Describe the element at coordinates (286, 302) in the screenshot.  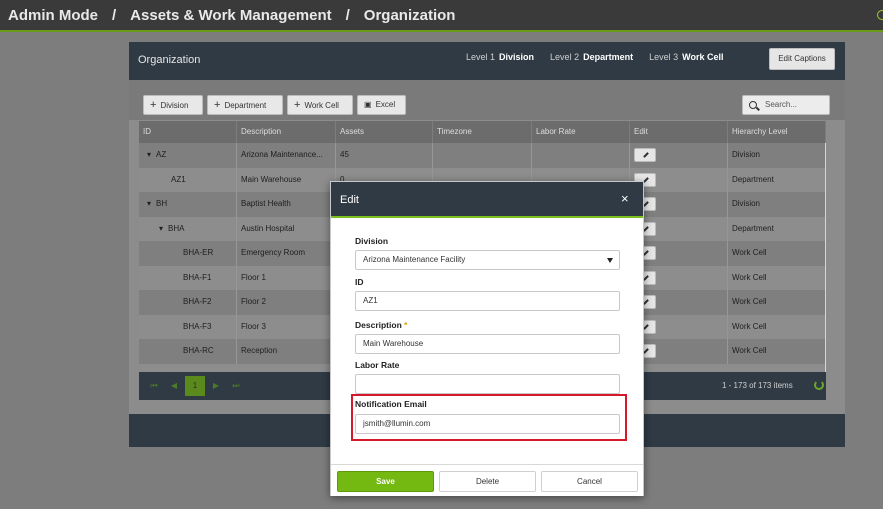
I see `cell-description: Floor 2` at that location.